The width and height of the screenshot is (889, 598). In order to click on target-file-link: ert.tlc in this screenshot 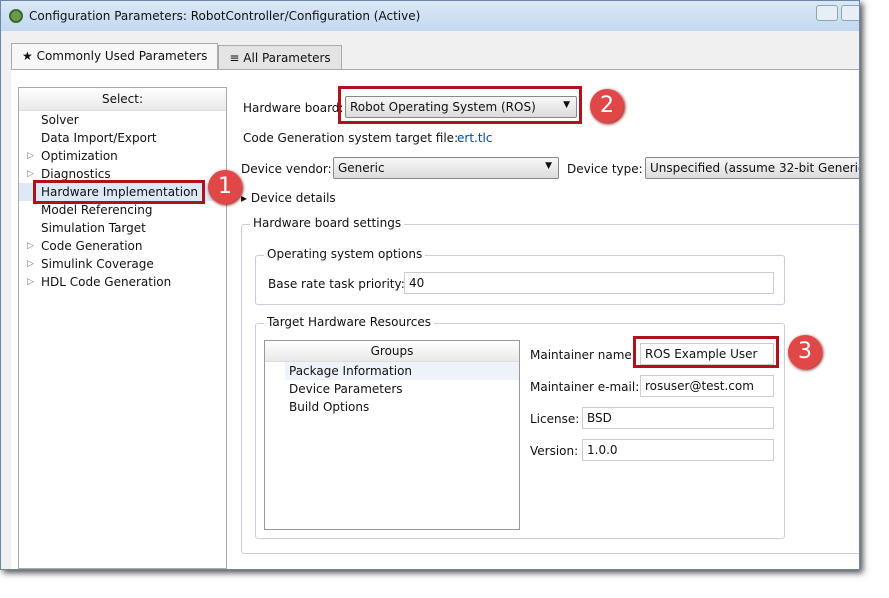, I will do `click(474, 138)`.